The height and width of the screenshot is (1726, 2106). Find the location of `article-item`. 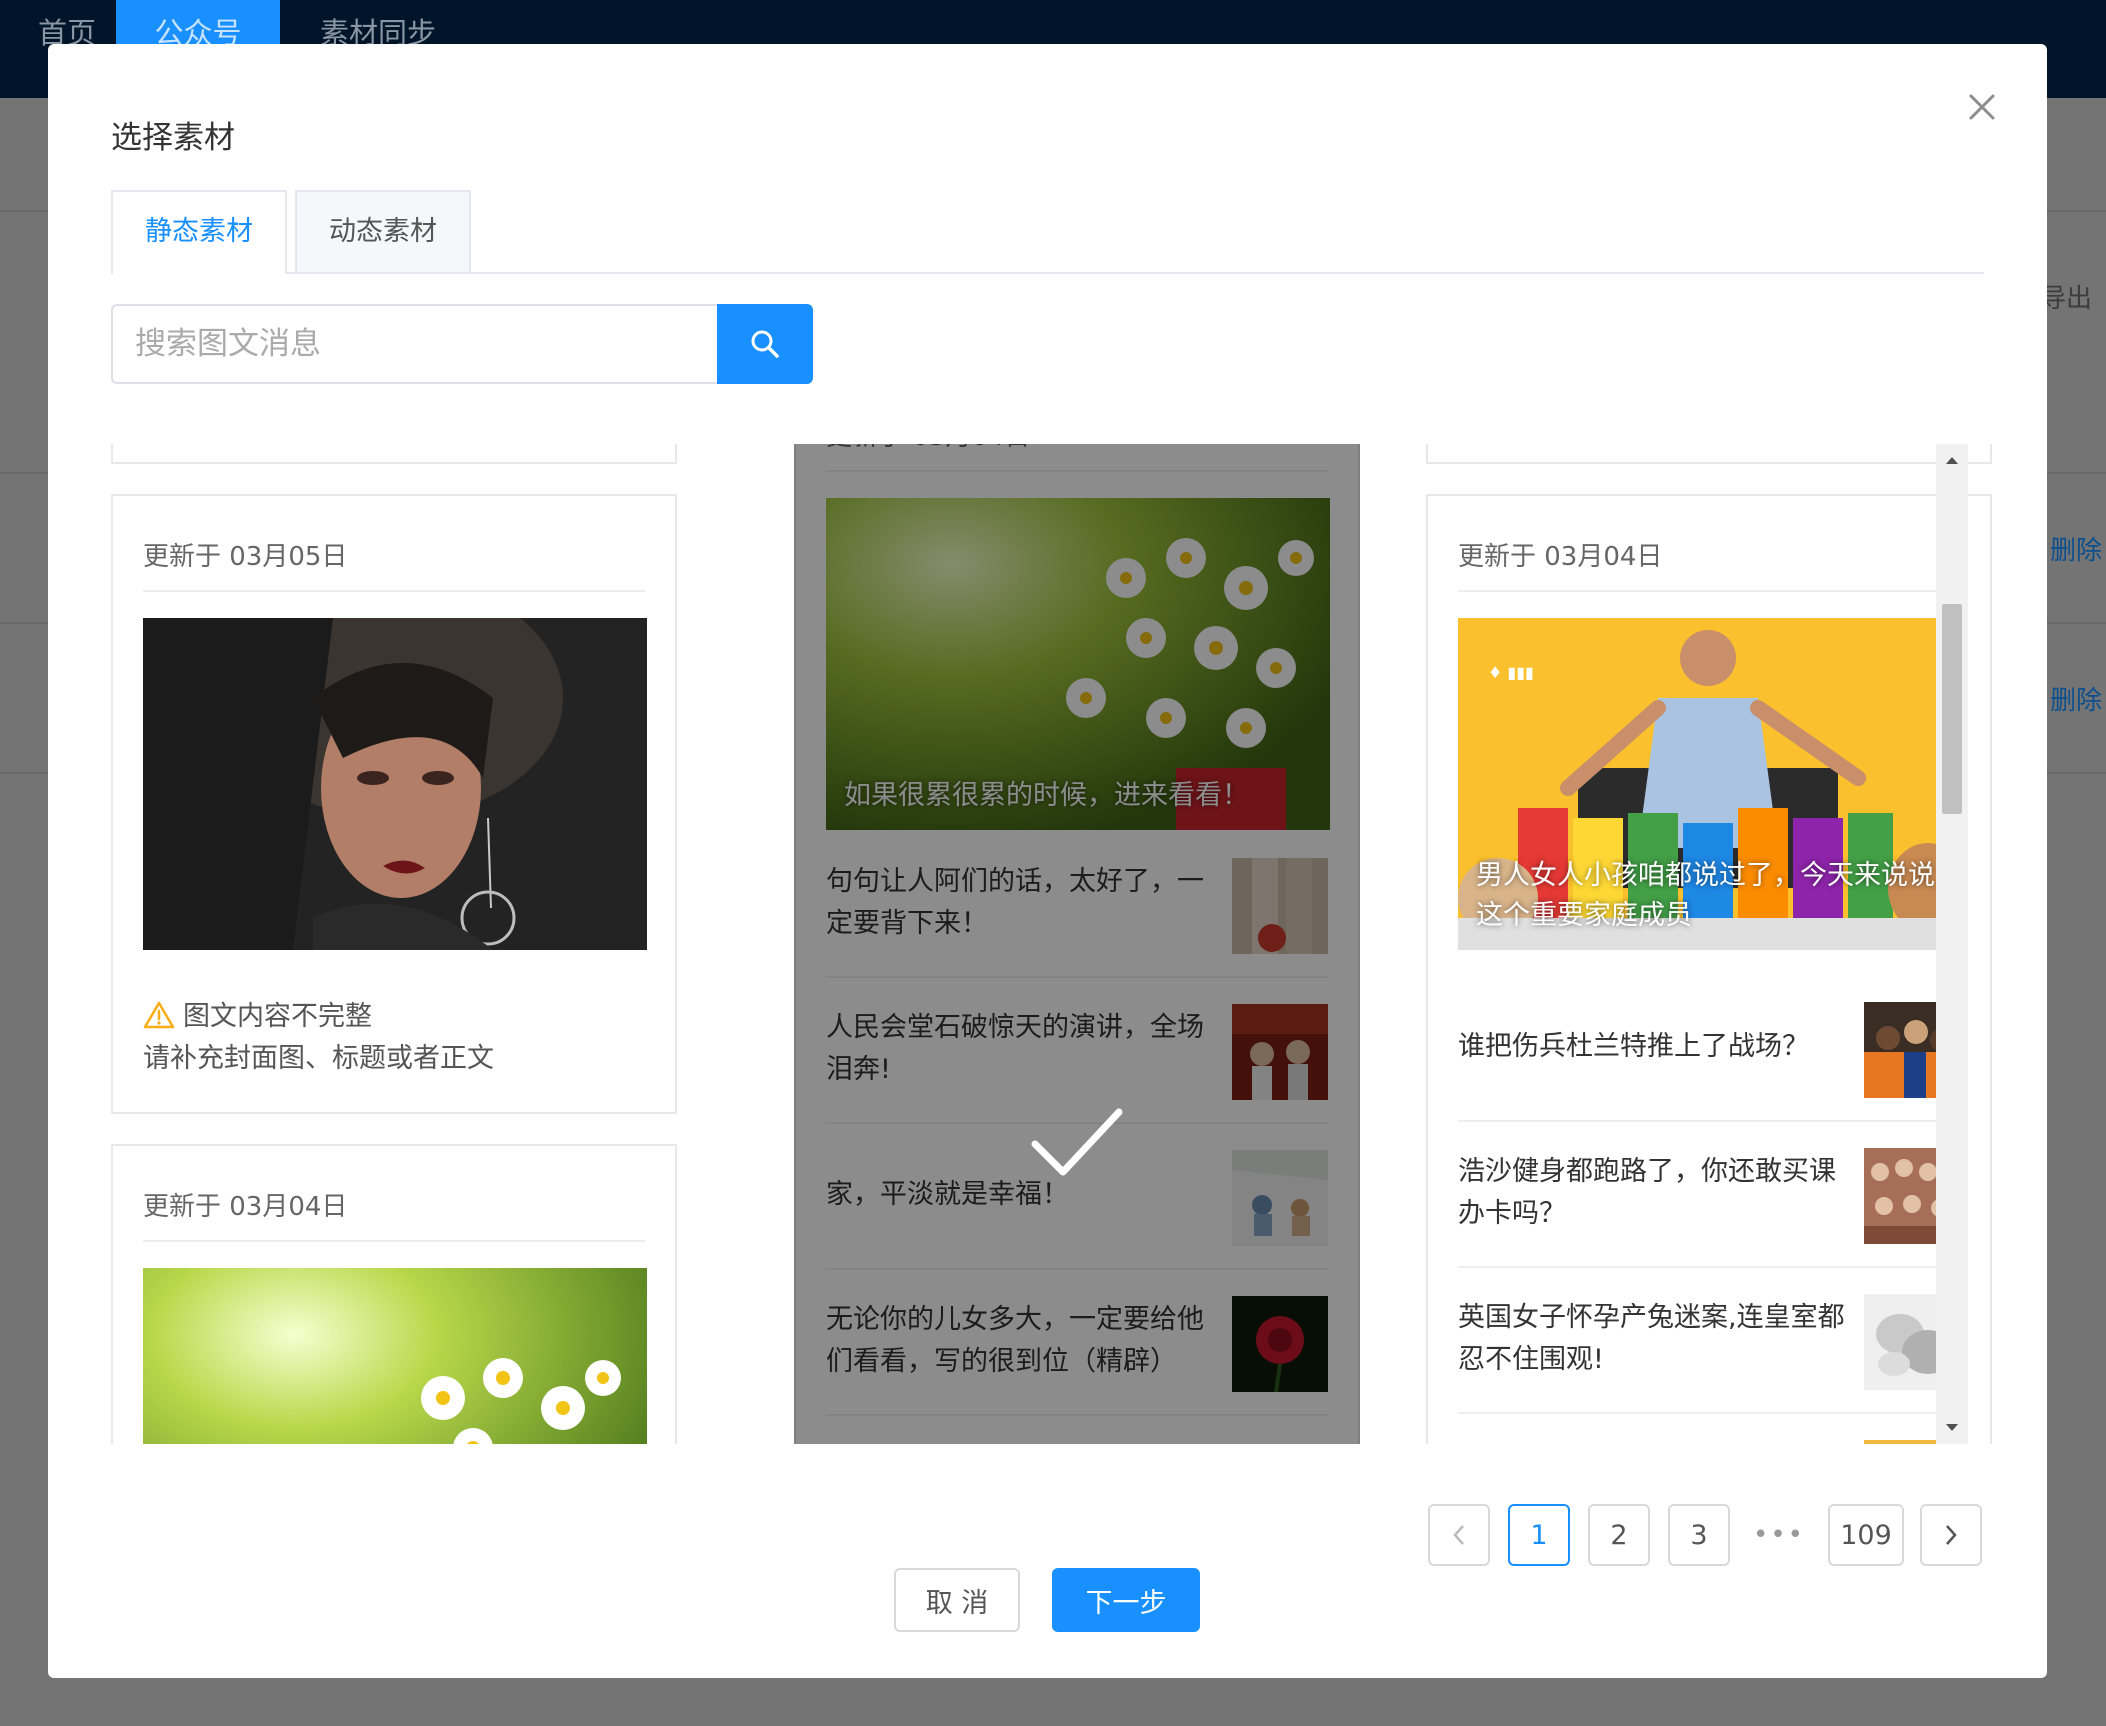

article-item is located at coordinates (1709, 1428).